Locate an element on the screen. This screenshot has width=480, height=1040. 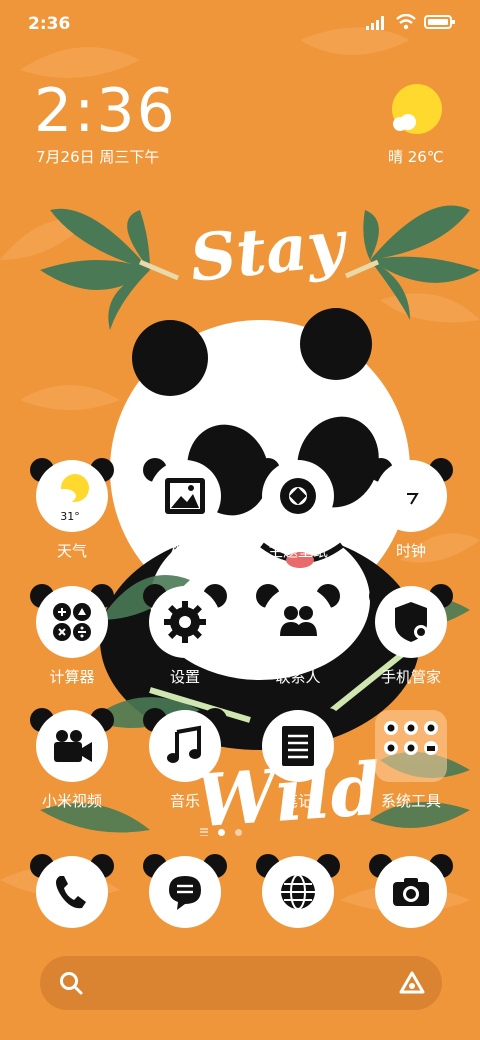
app-security: 手机管家 is located at coordinates (410, 640).